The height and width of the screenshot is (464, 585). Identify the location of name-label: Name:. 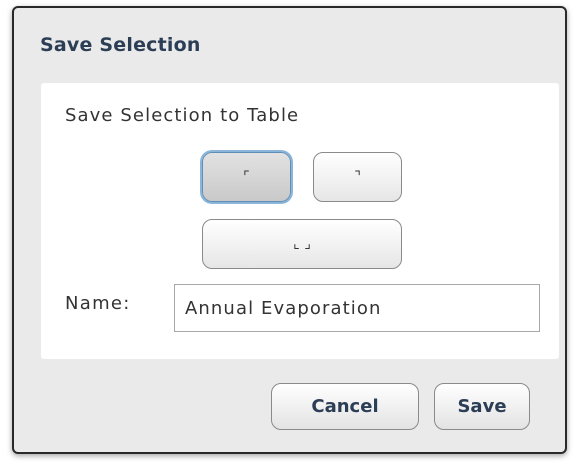
(98, 303).